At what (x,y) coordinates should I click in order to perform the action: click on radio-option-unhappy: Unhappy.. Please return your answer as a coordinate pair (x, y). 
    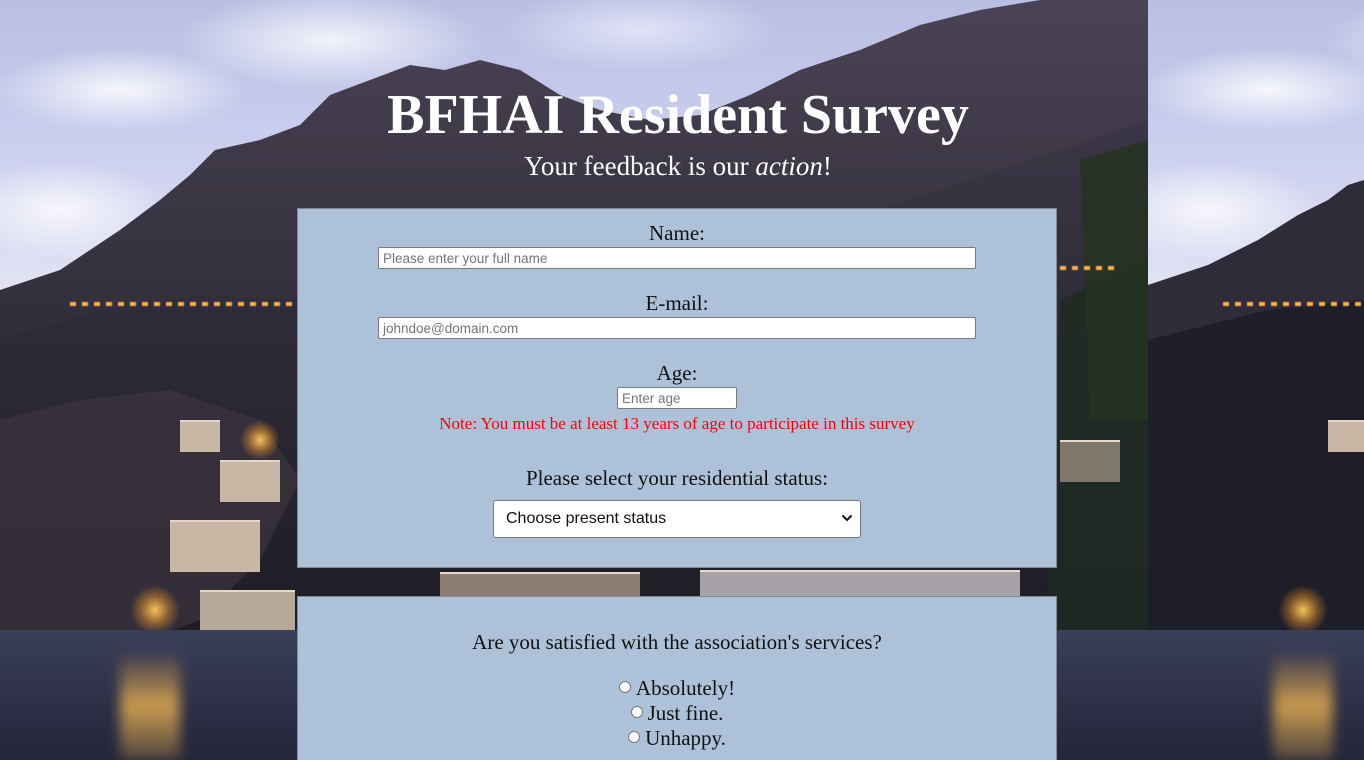
    Looking at the image, I should click on (677, 738).